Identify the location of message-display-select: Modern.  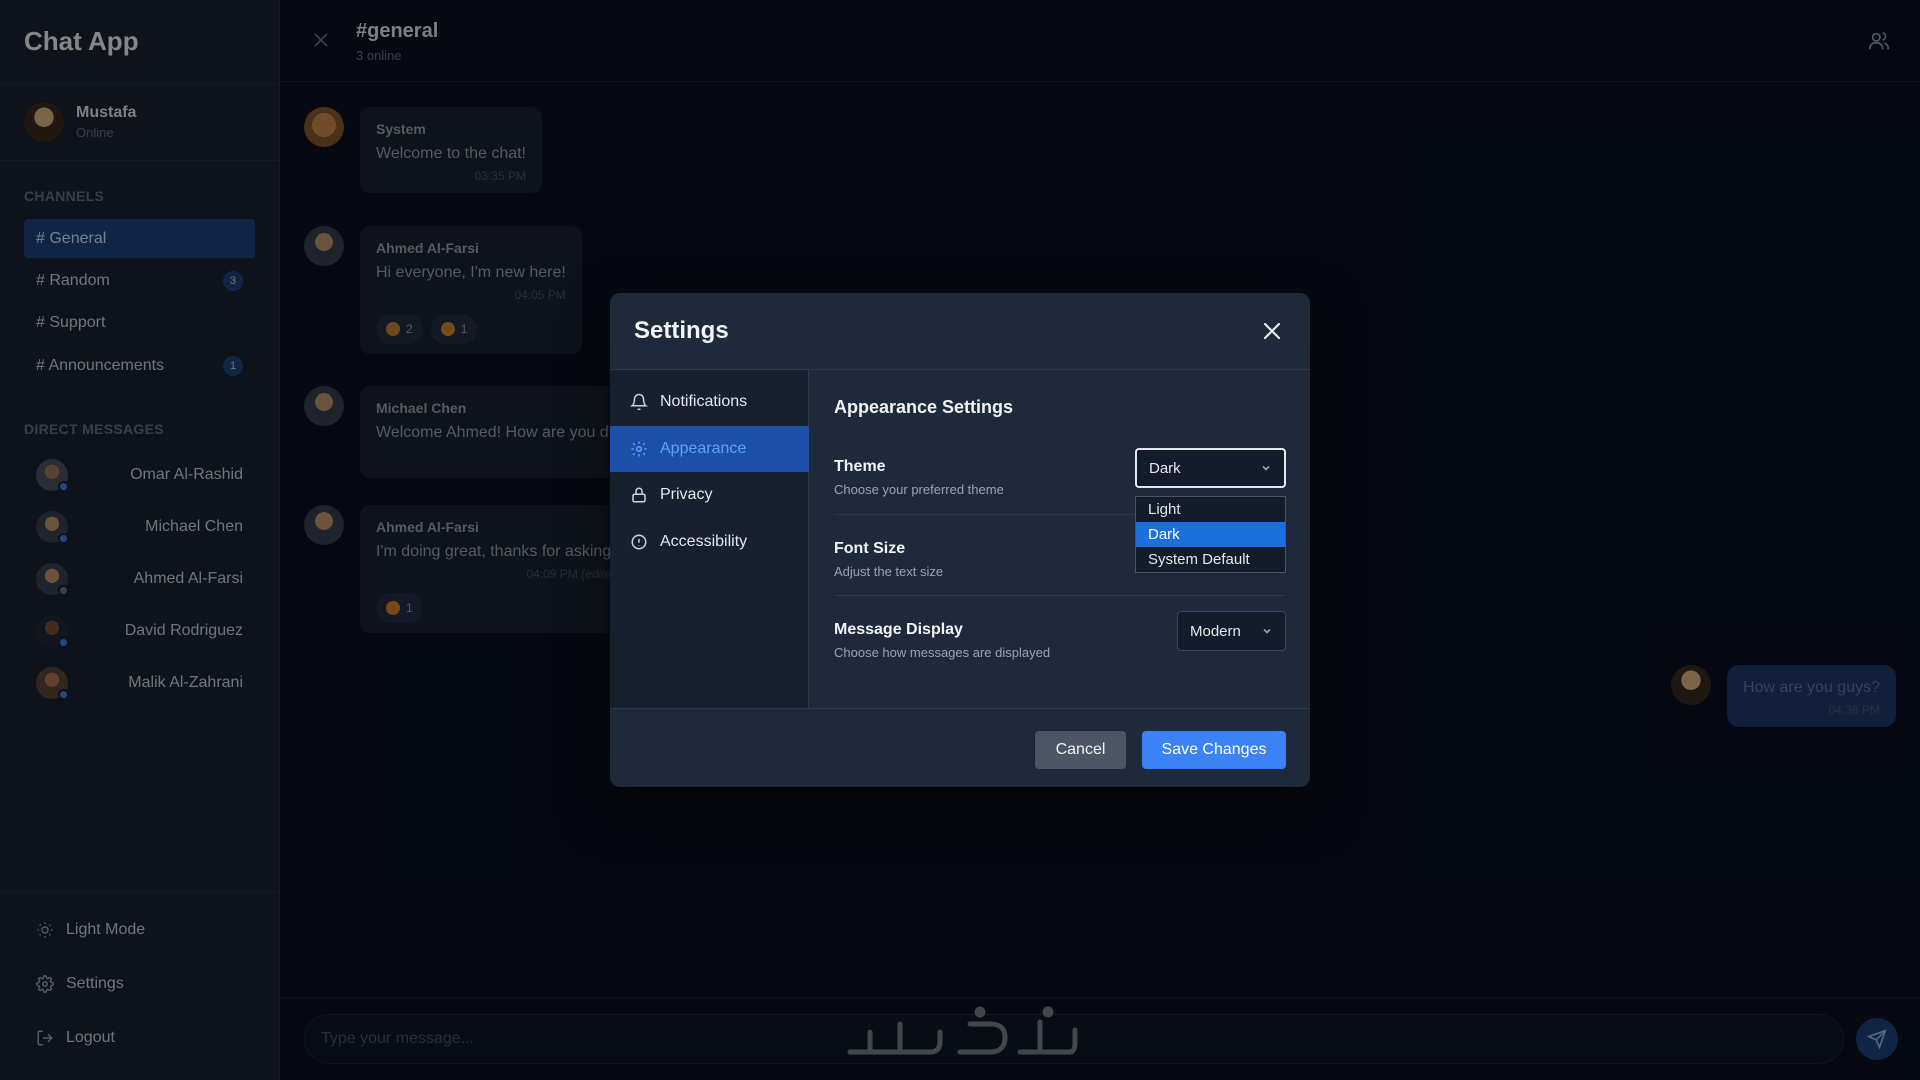
(1231, 631).